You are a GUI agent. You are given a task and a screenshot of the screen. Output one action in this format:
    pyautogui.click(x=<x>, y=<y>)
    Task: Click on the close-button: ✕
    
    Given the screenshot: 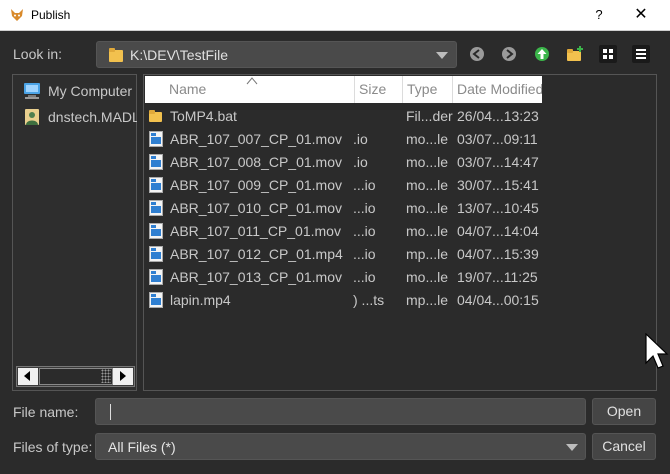 What is the action you would take?
    pyautogui.click(x=641, y=15)
    